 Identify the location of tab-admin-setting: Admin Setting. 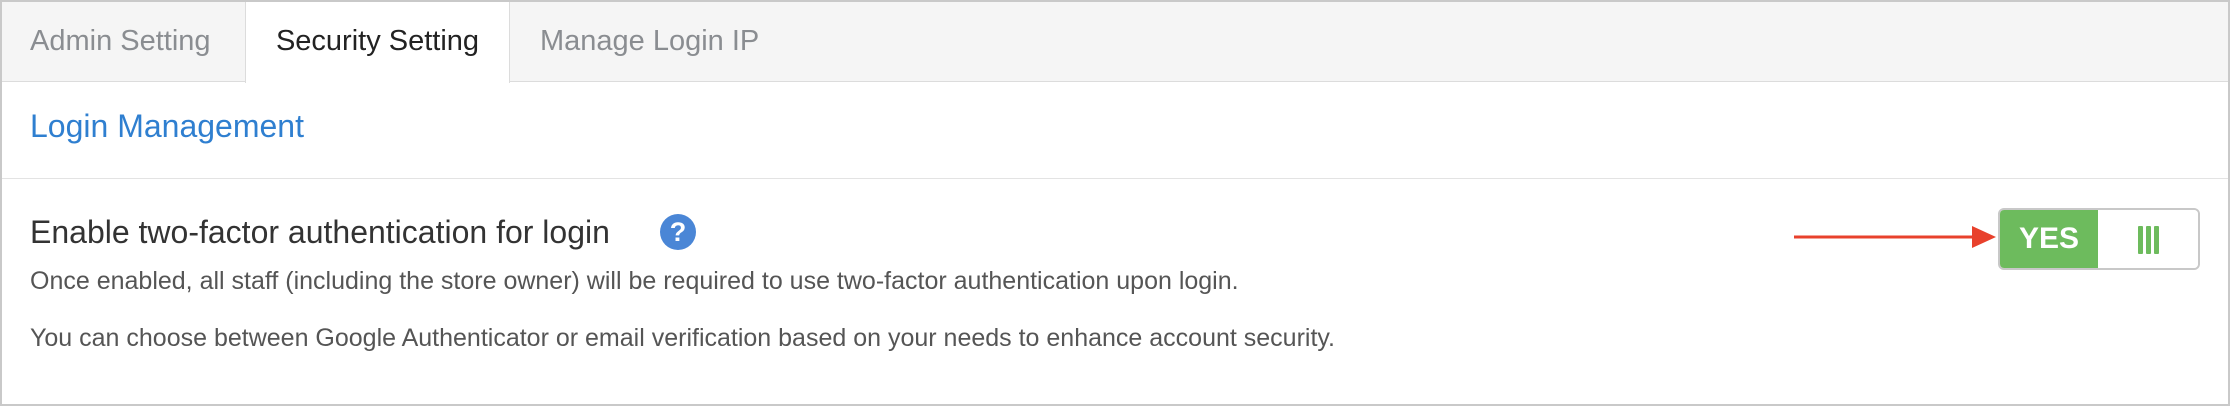
(120, 41).